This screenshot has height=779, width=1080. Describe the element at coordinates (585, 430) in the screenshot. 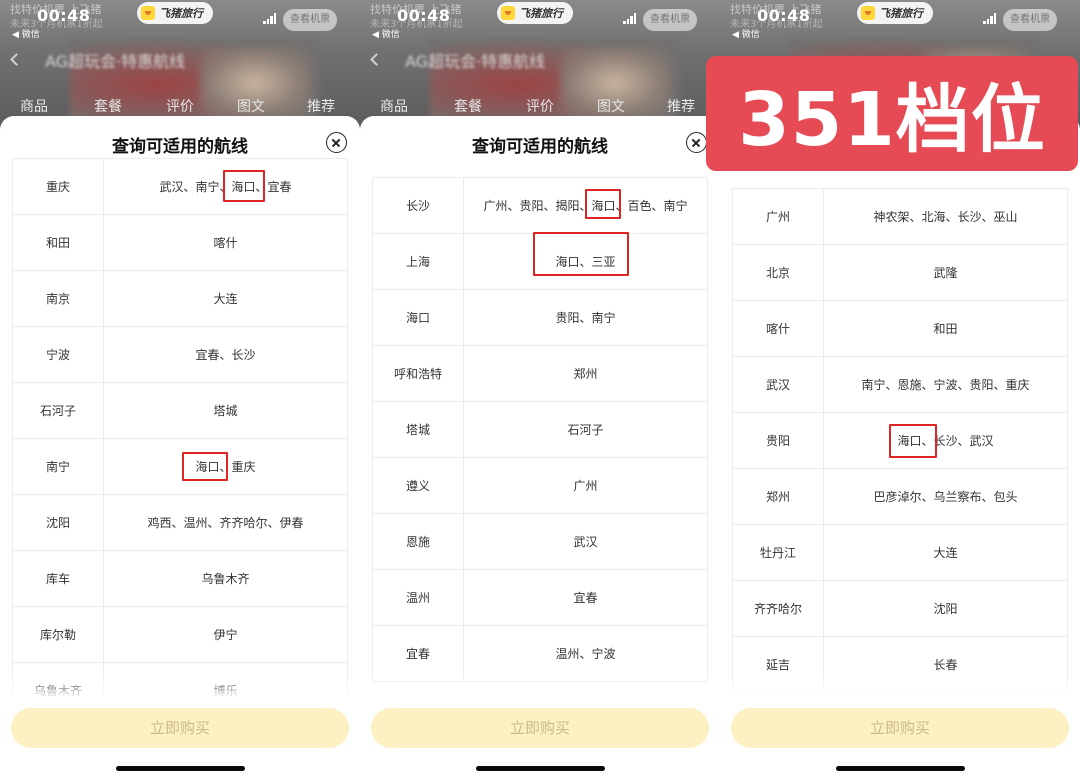

I see `destinations-cell: 石河子` at that location.